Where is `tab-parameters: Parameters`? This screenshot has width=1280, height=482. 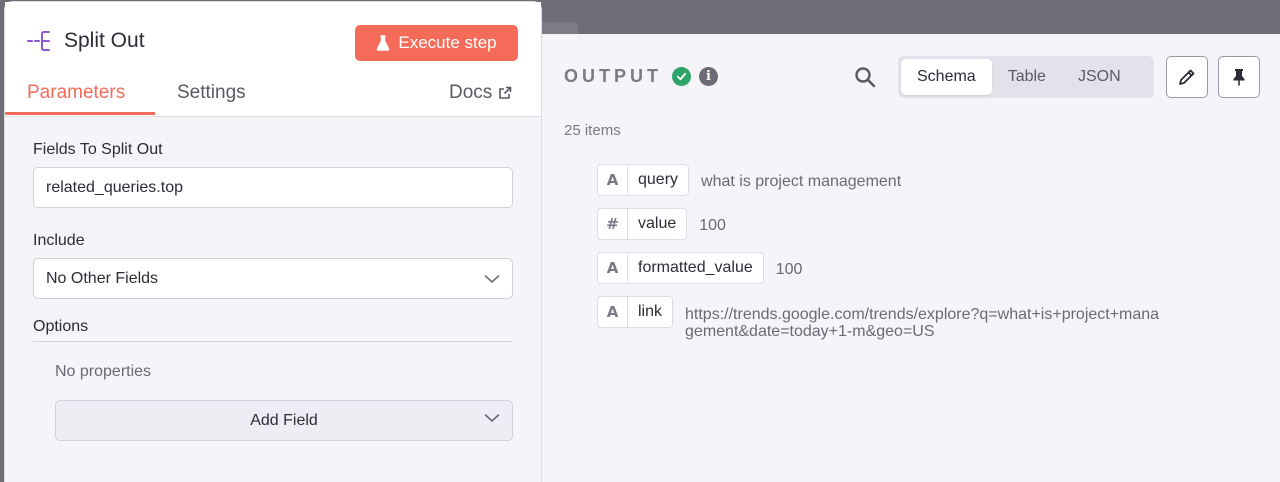 tab-parameters: Parameters is located at coordinates (76, 93).